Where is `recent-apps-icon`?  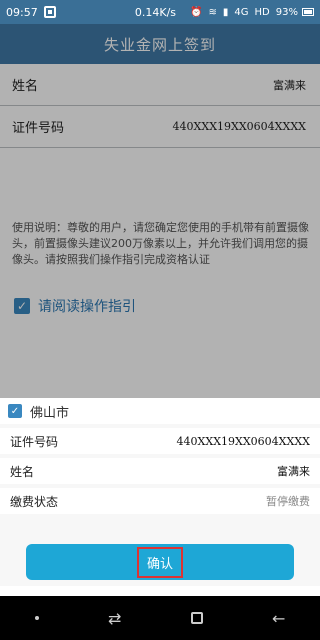 recent-apps-icon is located at coordinates (196, 618).